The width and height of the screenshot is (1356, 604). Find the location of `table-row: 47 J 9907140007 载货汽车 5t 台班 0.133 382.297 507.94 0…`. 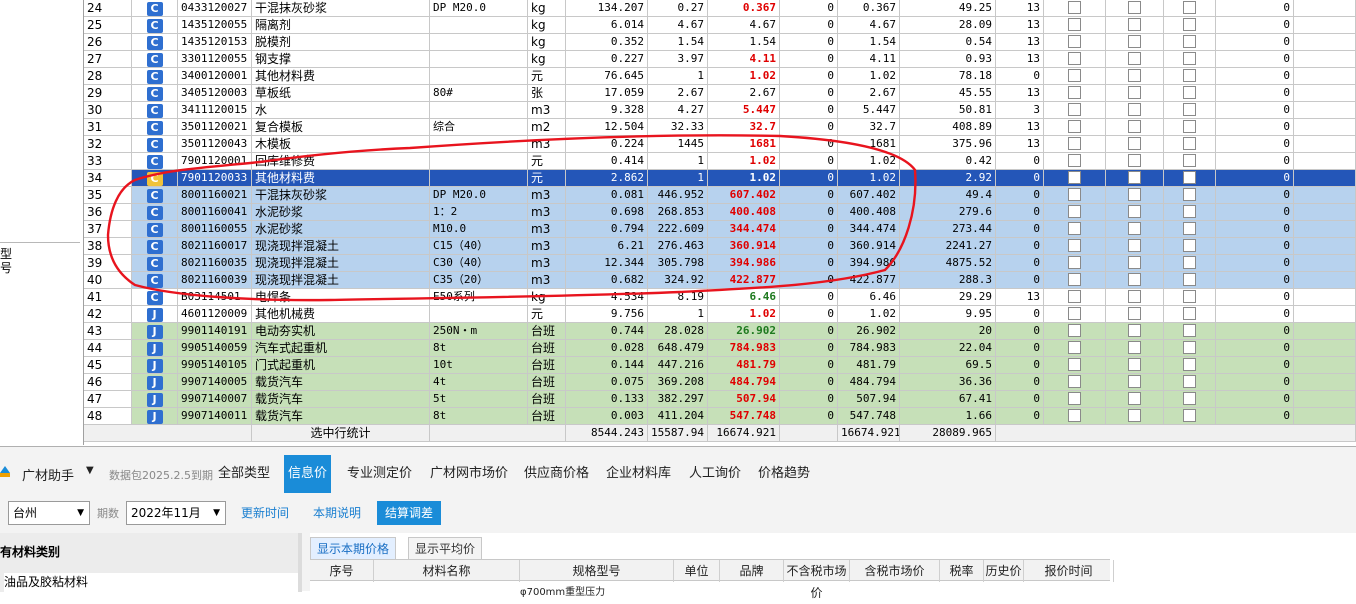

table-row: 47 J 9907140007 载货汽车 5t 台班 0.133 382.297 507.94 0… is located at coordinates (720, 399).